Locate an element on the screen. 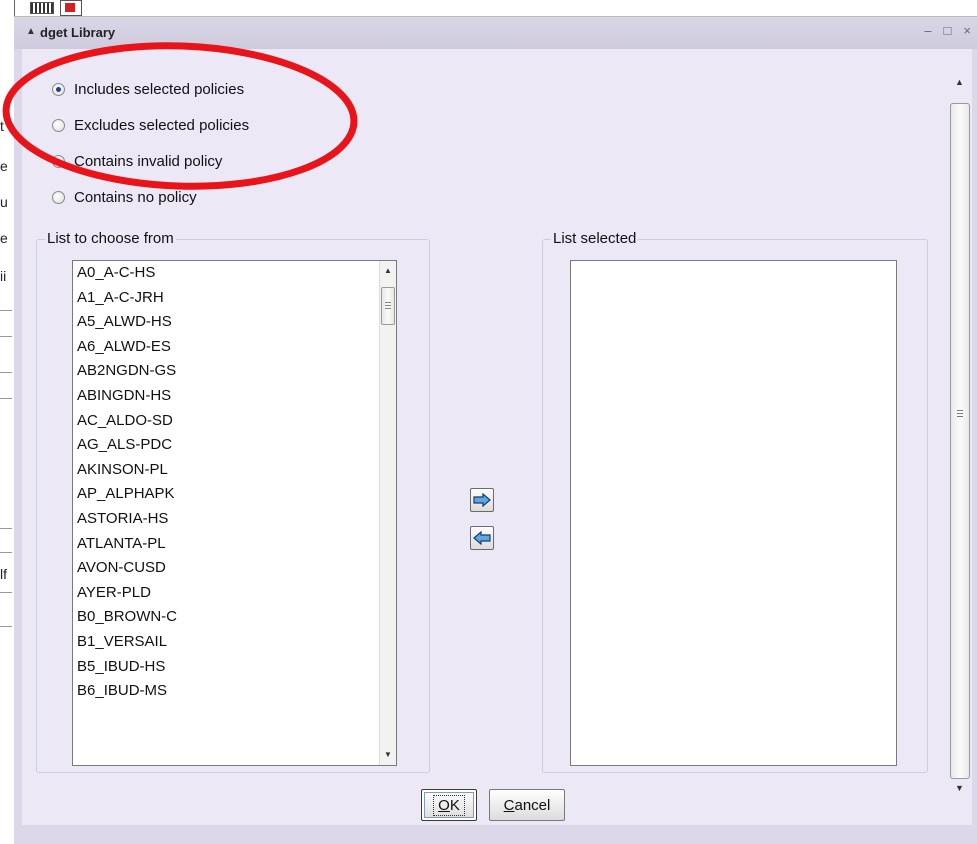 Image resolution: width=977 pixels, height=844 pixels. list-item: A5_ALWD-HS is located at coordinates (234, 322).